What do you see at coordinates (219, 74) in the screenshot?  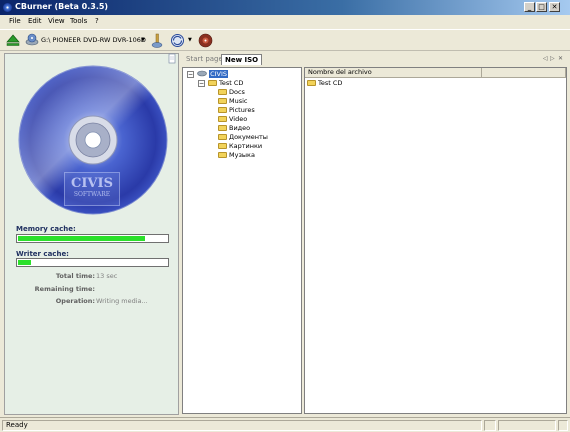 I see `tree-root-label: CIVIS` at bounding box center [219, 74].